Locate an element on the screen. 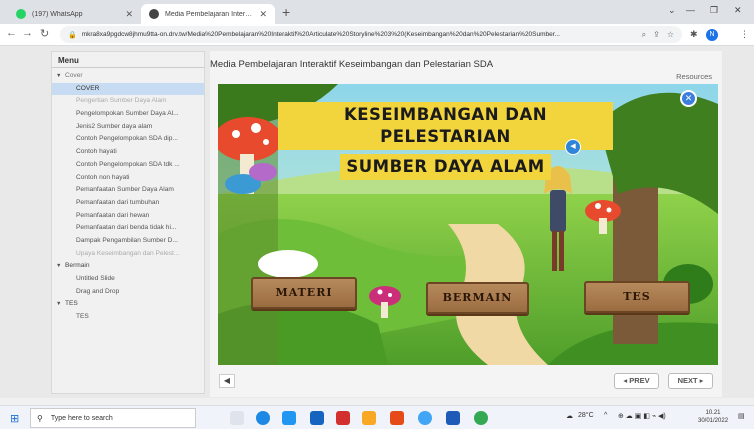  prev-button: ◂ PREV is located at coordinates (636, 381).